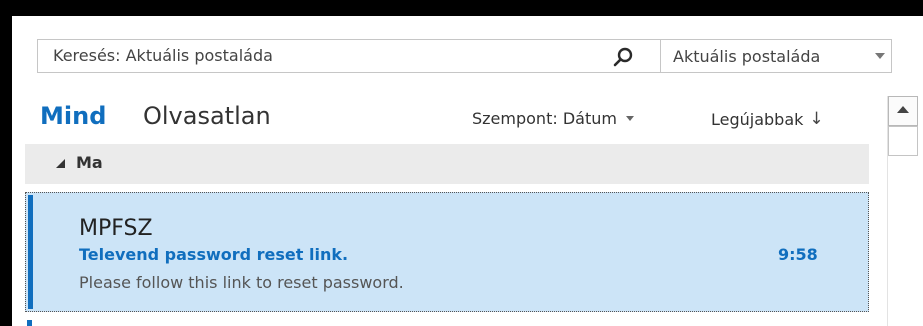  I want to click on search-icon, so click(623, 57).